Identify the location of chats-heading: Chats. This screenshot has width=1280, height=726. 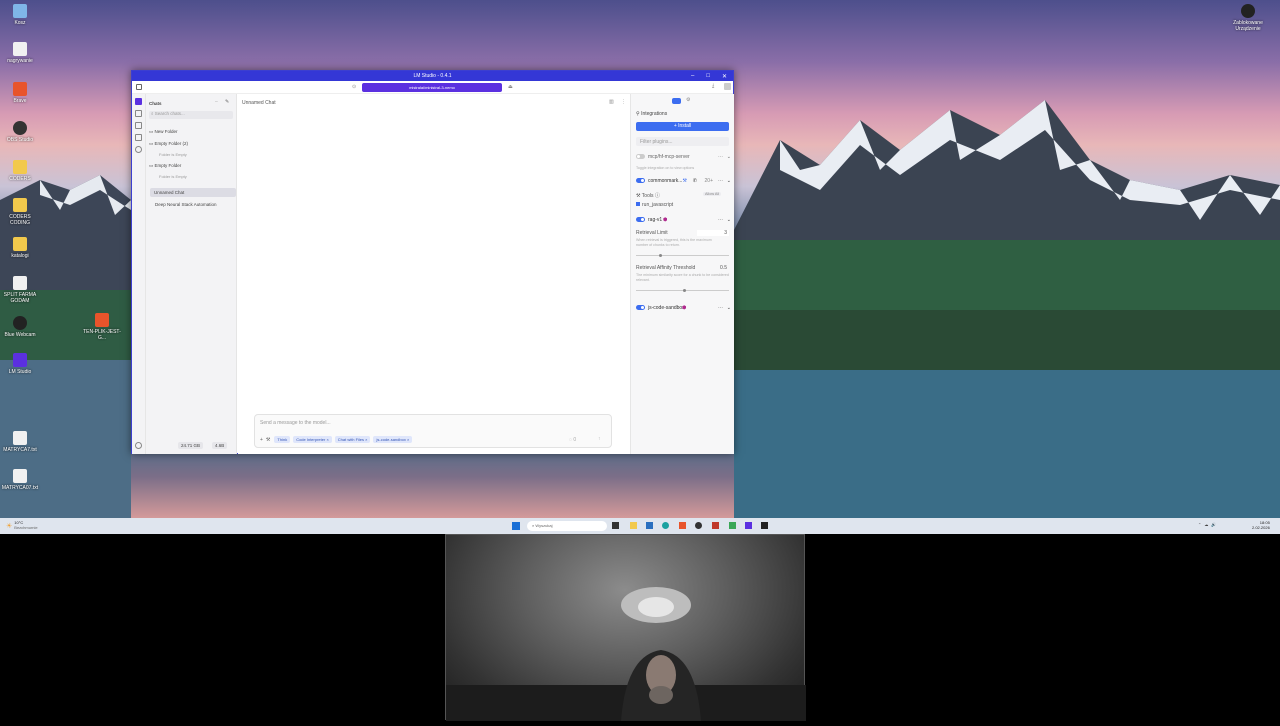
(155, 103).